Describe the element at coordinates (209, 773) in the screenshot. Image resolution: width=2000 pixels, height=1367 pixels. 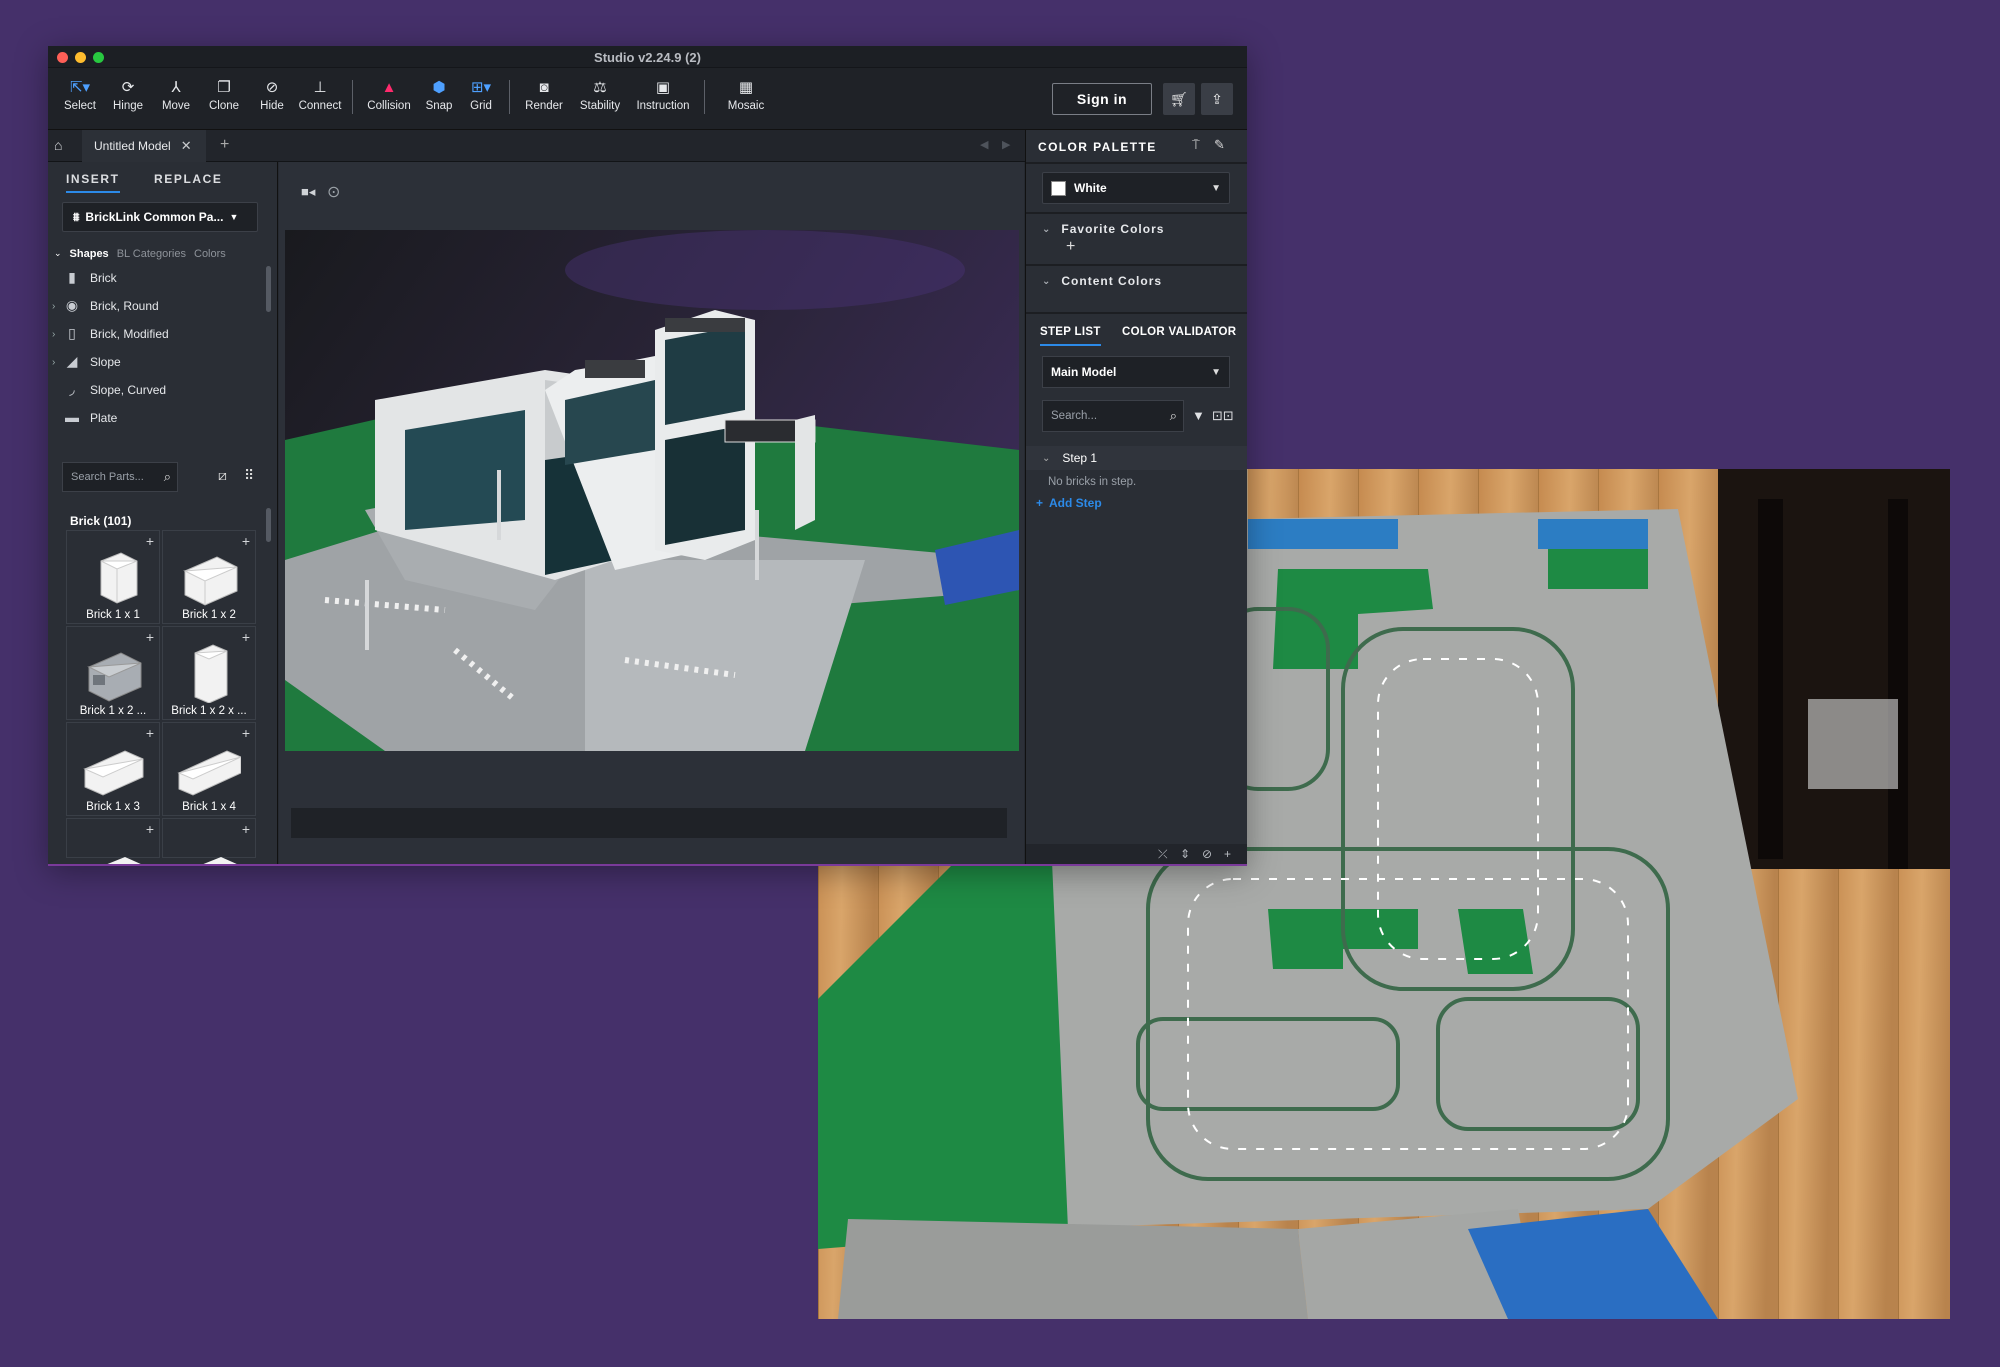
I see `brick-1x4-icon` at that location.